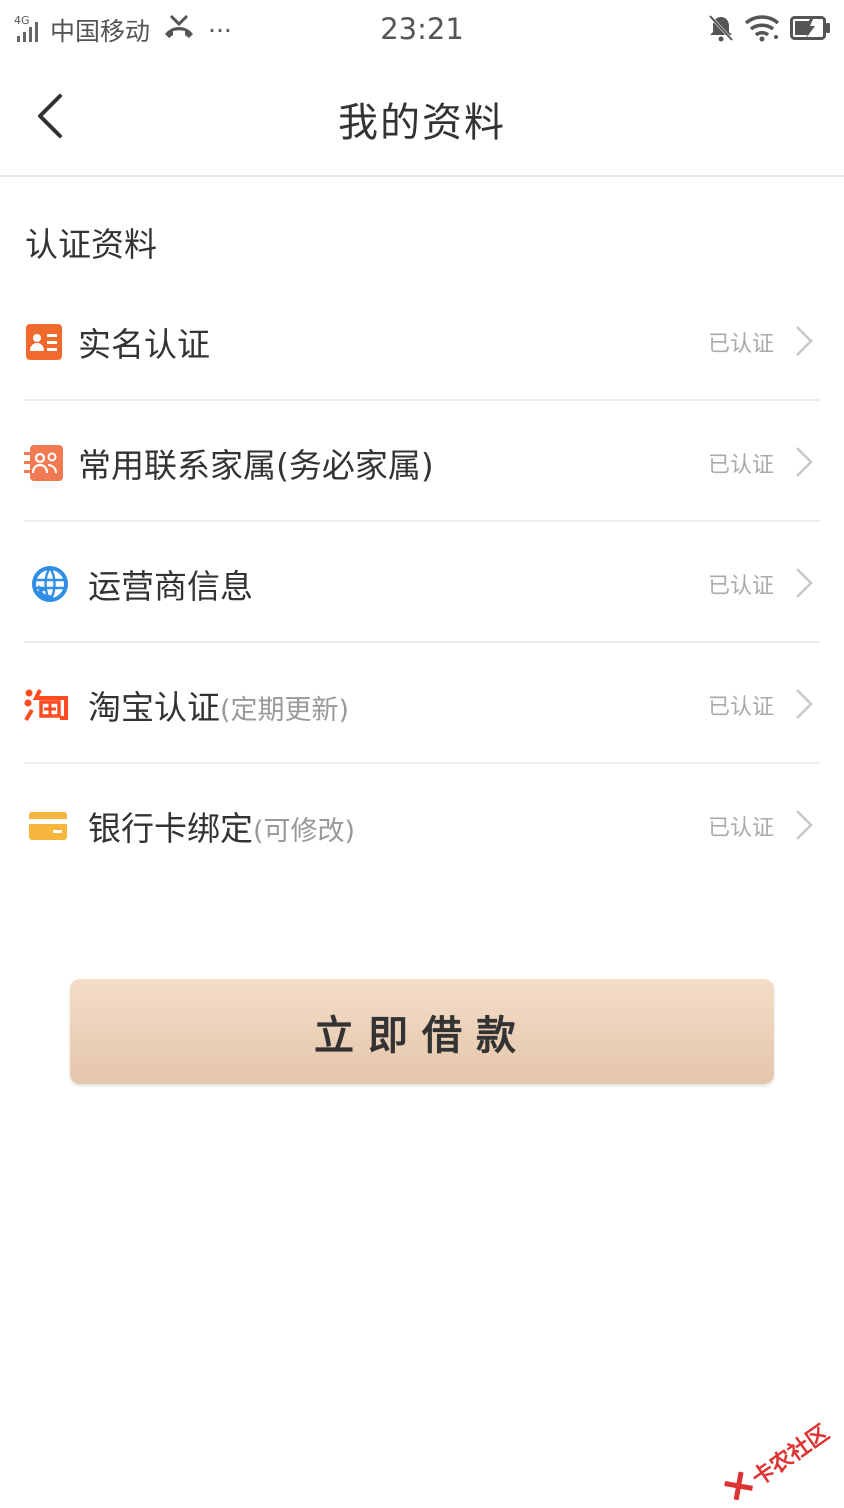 The image size is (844, 1508). I want to click on list-item-carrier: 运营商信息 已认证, so click(422, 582).